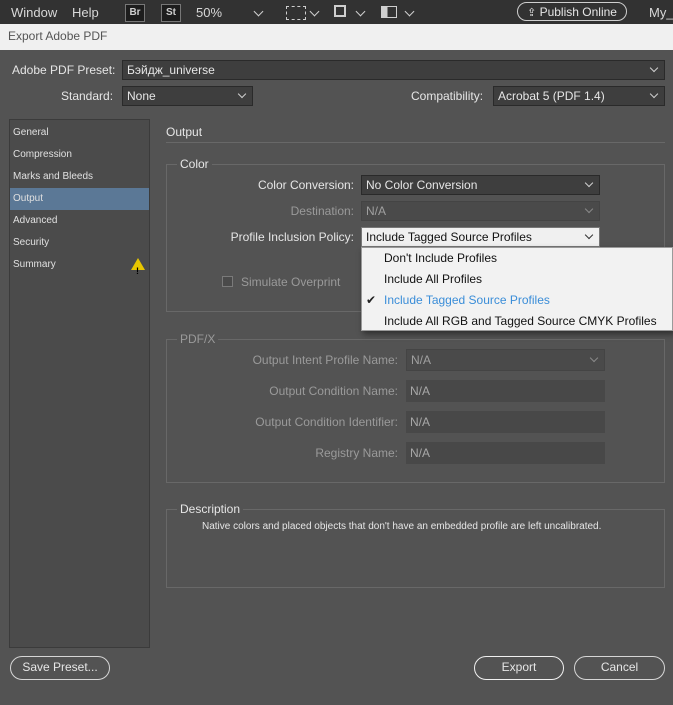 This screenshot has width=673, height=705. What do you see at coordinates (333, 391) in the screenshot?
I see `output-condition-name-label: Output Condition Name:` at bounding box center [333, 391].